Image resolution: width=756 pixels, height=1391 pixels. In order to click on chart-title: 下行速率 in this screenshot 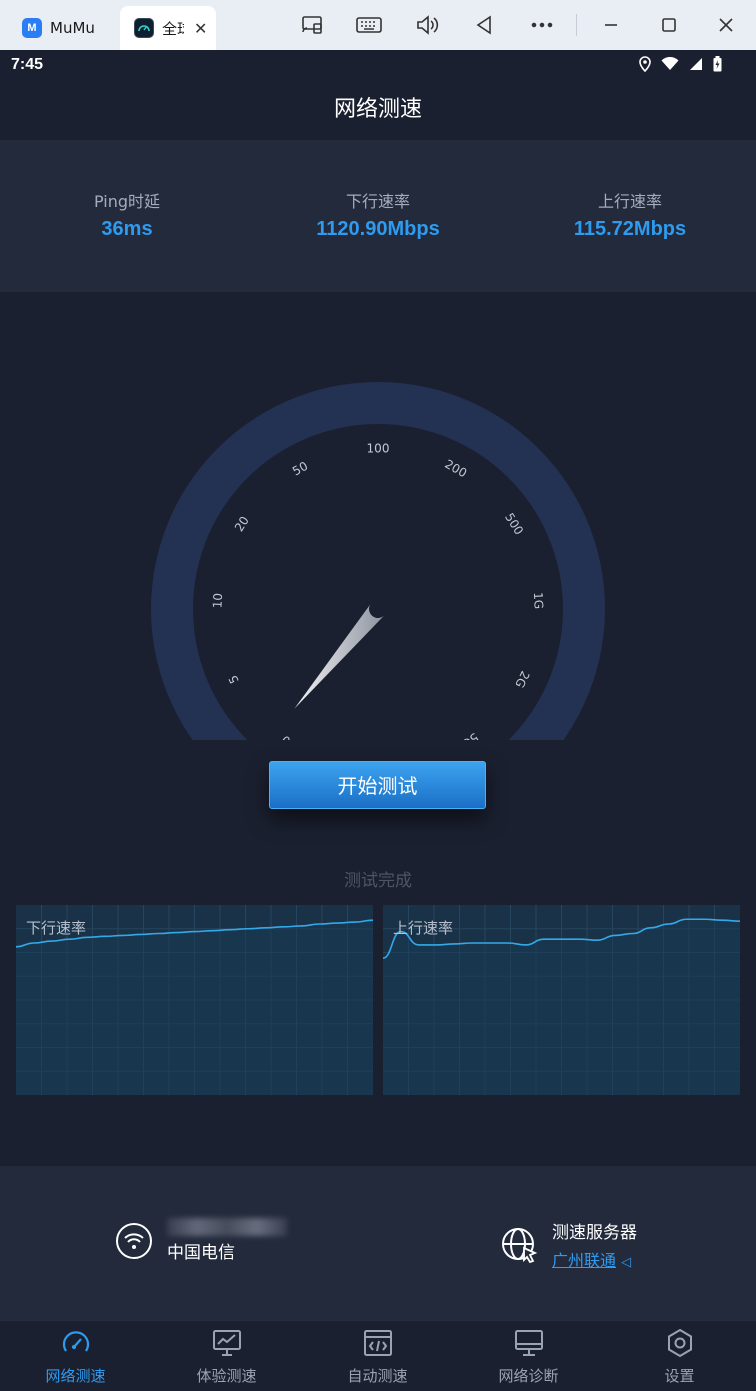, I will do `click(56, 928)`.